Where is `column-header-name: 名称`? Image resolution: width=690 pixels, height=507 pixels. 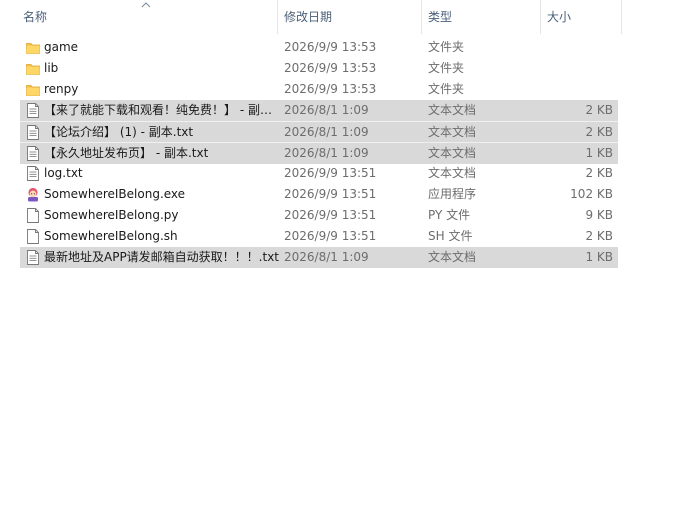 column-header-name: 名称 is located at coordinates (147, 17).